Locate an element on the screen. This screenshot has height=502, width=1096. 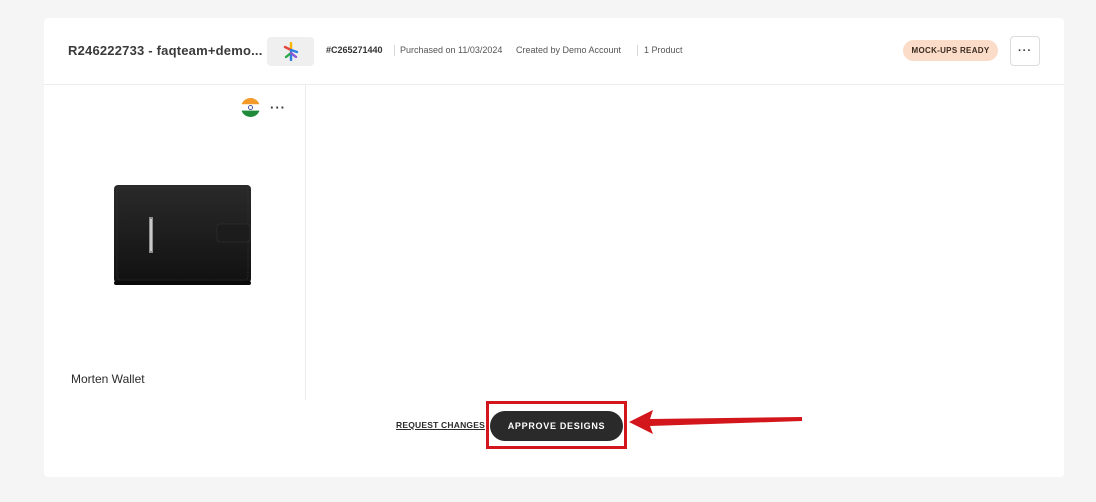
brand-logo is located at coordinates (290, 51).